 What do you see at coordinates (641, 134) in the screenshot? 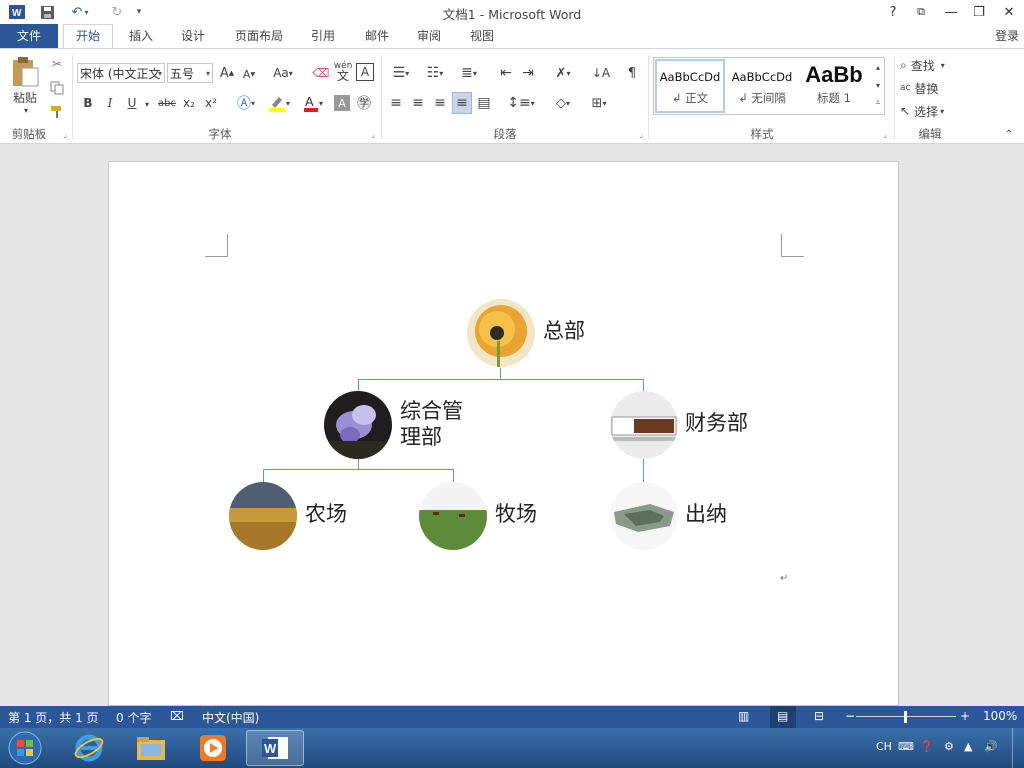
I see `paragraph-launcher-icon: ⌟` at bounding box center [641, 134].